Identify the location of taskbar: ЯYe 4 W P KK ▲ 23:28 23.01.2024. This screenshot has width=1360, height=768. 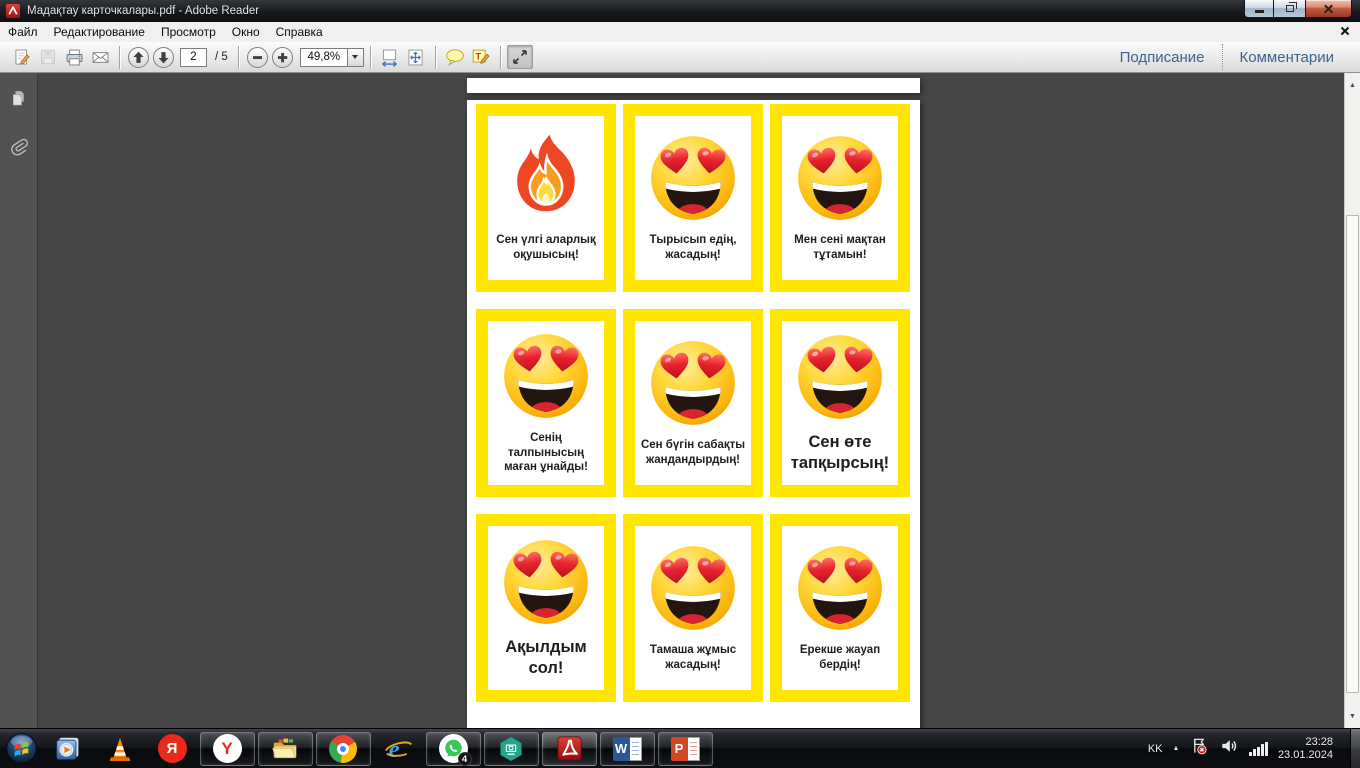
(680, 748).